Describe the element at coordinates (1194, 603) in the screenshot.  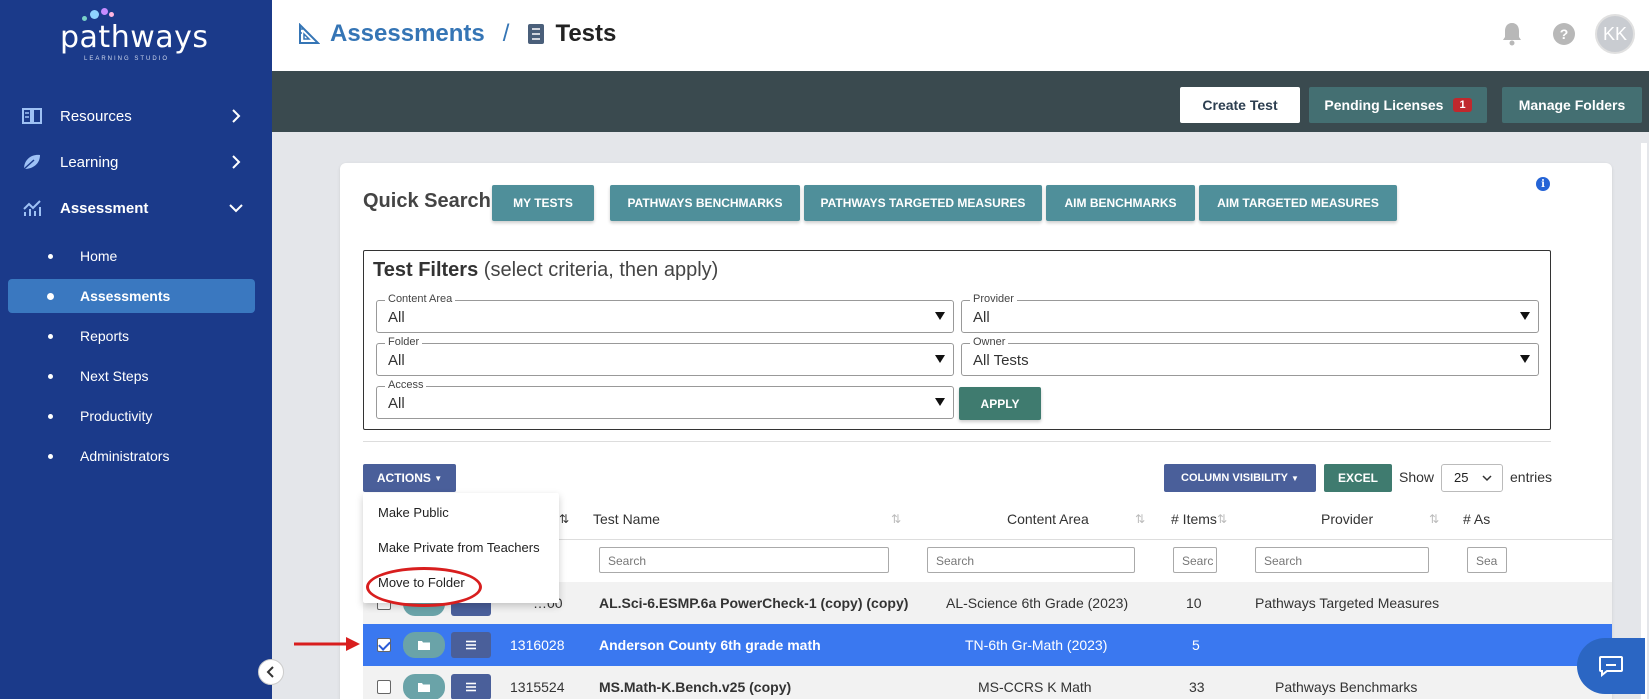
I see `item-count: 10` at that location.